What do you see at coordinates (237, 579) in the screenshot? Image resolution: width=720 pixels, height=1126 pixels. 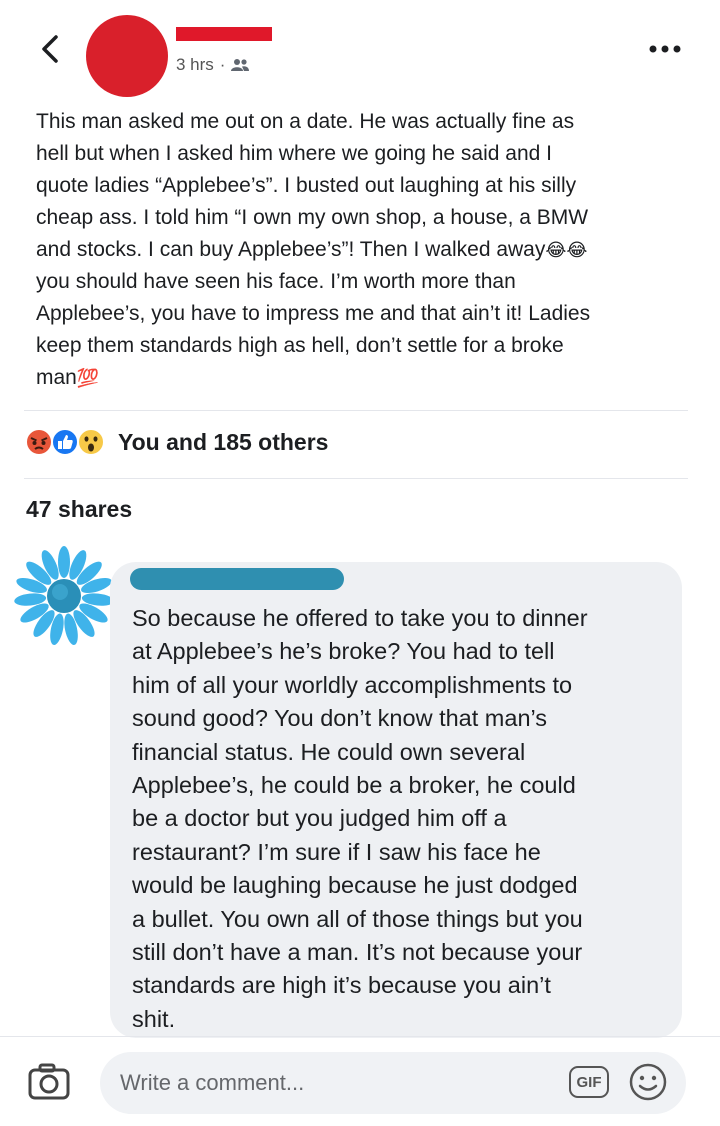 I see `commenter-name-redacted` at bounding box center [237, 579].